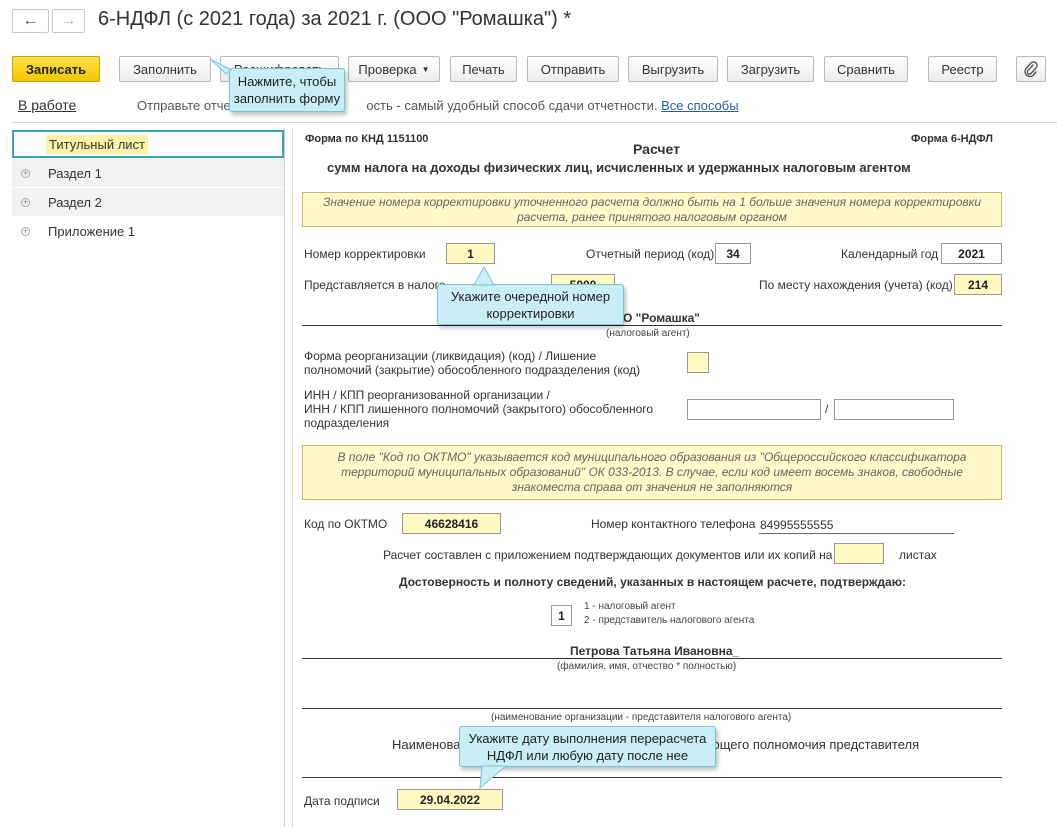  What do you see at coordinates (425, 69) in the screenshot?
I see `caret-down-icon: ▼` at bounding box center [425, 69].